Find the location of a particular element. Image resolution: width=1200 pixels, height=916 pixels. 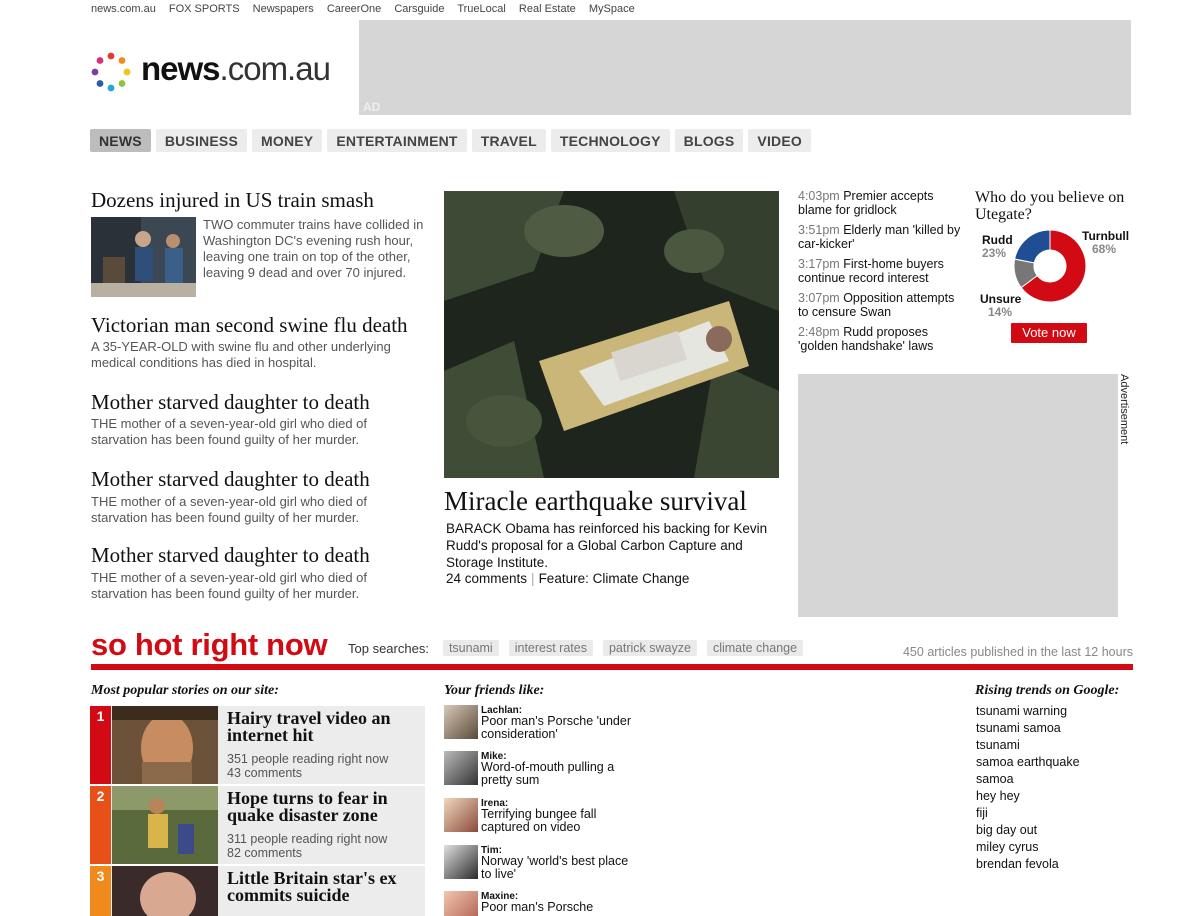

popular-meta: 351 people reading right now 43 comments is located at coordinates (308, 766).